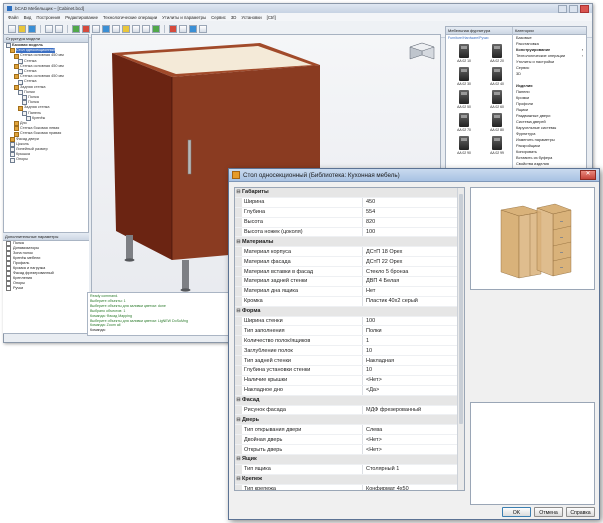 The image size is (603, 523). Describe the element at coordinates (413, 212) in the screenshot. I see `property-value: 554` at that location.